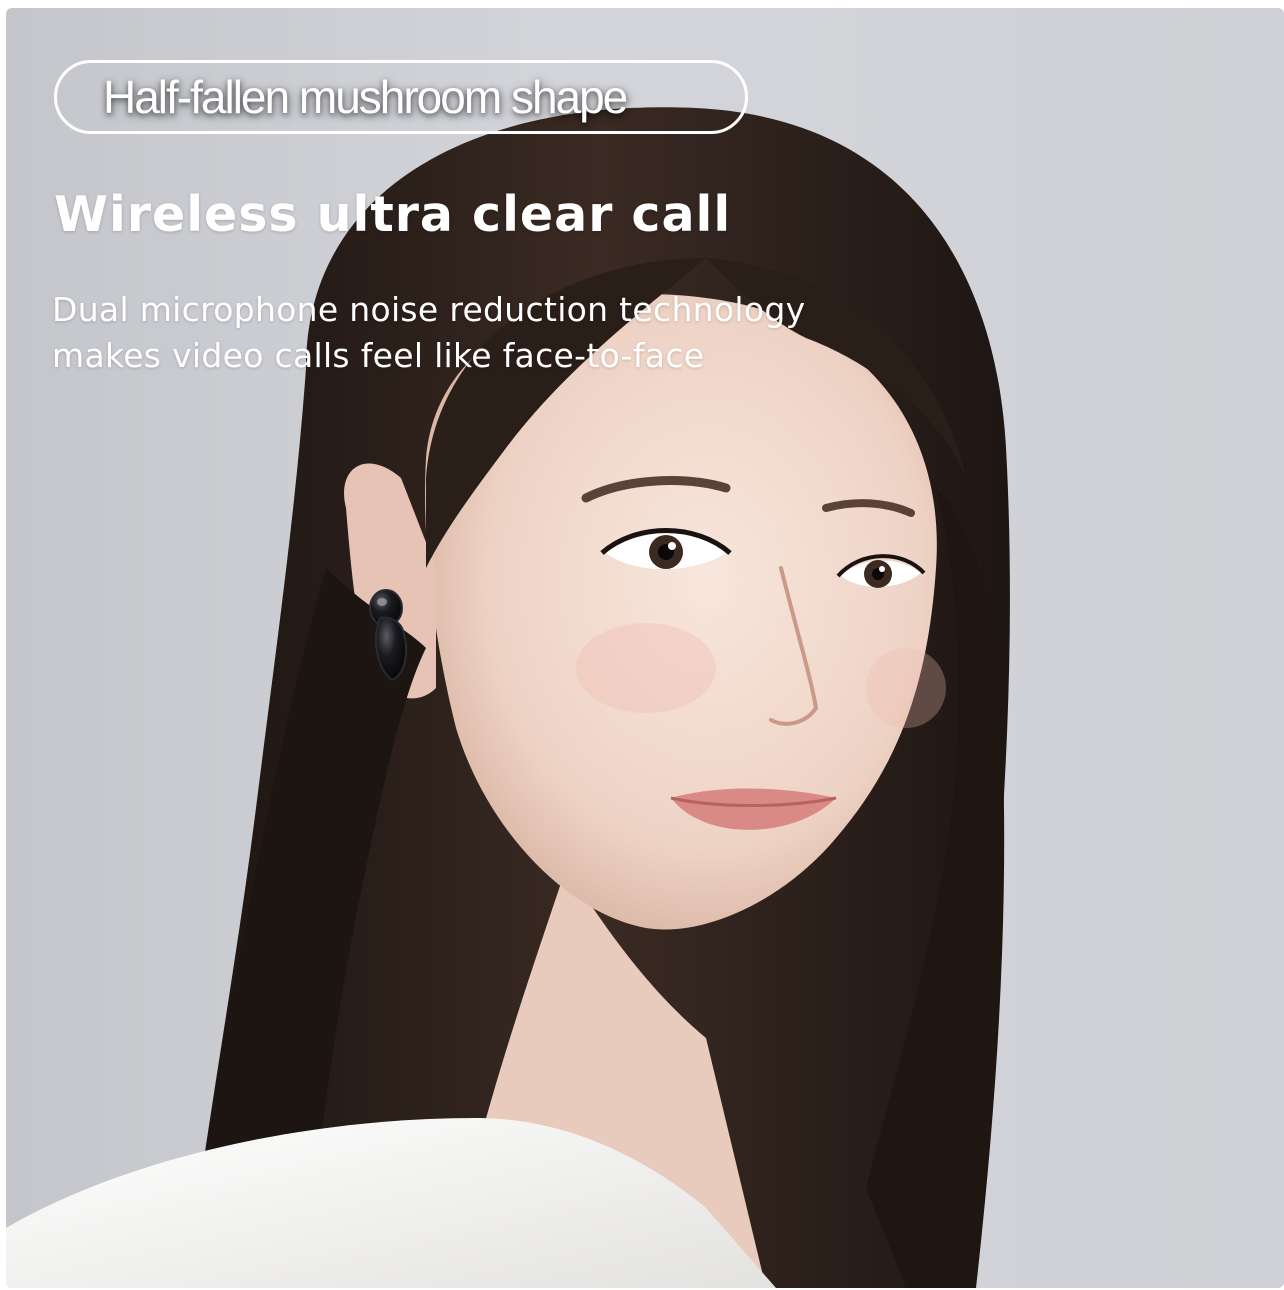  I want to click on feature-badge-text: Half-fallen mushroom shape, so click(365, 97).